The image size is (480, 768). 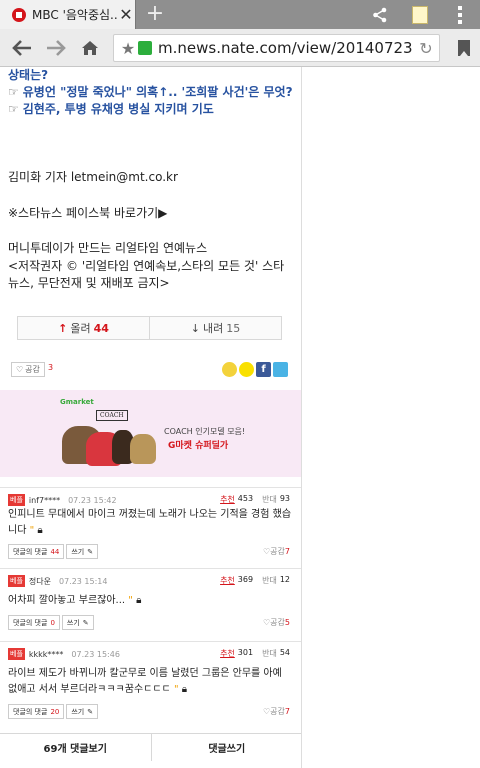 I want to click on forward-arrow-icon, so click(x=56, y=48).